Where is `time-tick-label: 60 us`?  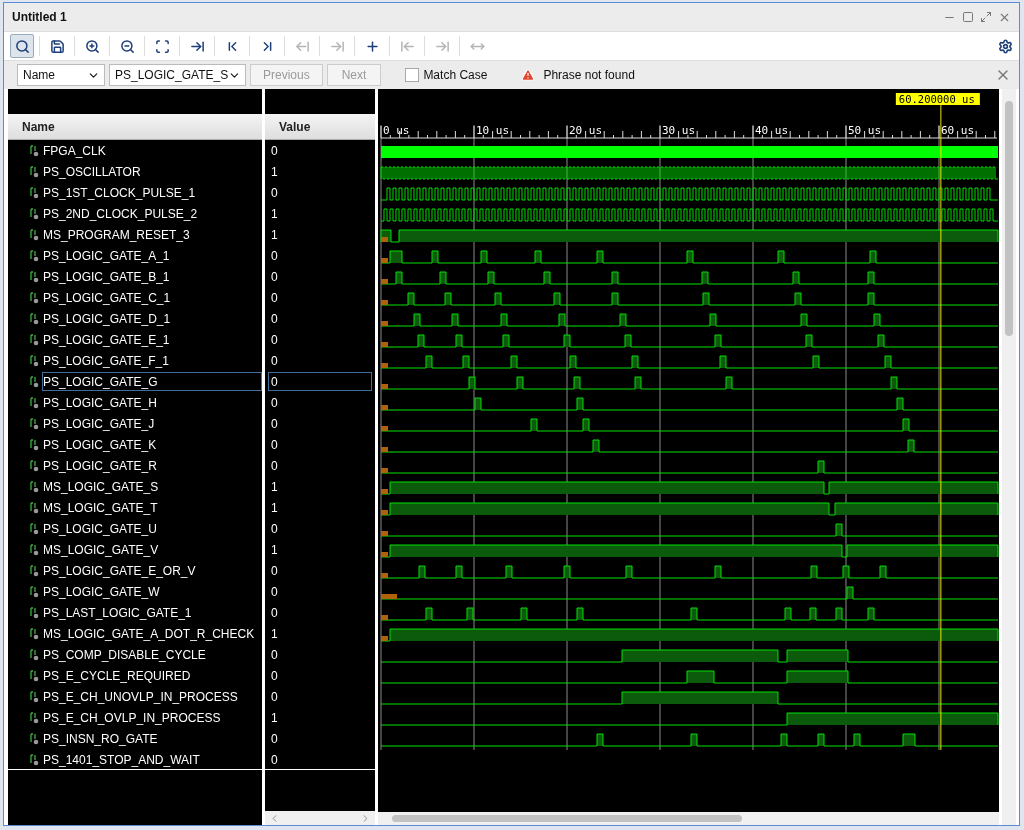 time-tick-label: 60 us is located at coordinates (958, 130).